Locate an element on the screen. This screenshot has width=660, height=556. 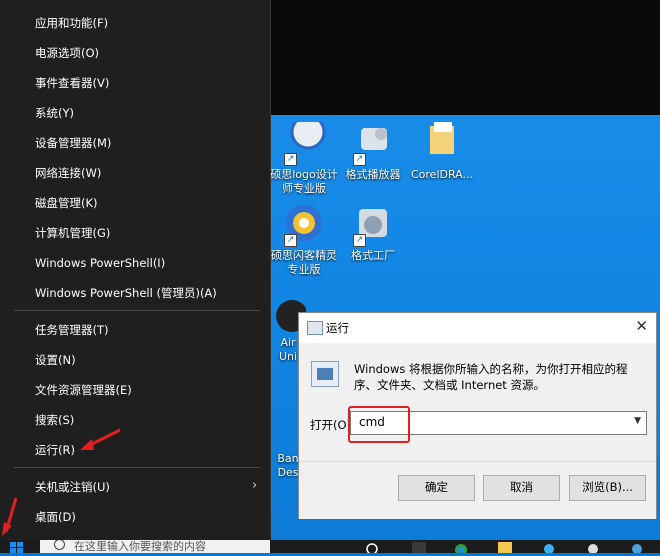
desktop-icon-player: ↗ 格式播放器 is located at coordinates (373, 152).